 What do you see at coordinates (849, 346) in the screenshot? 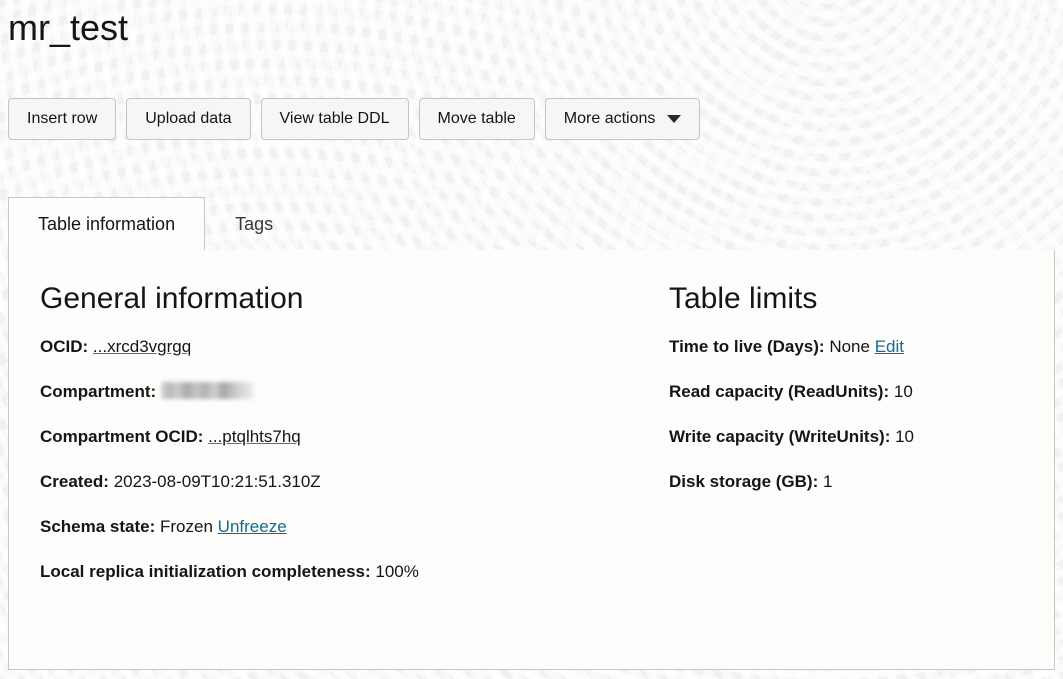
I see `time-to-live-value: None` at bounding box center [849, 346].